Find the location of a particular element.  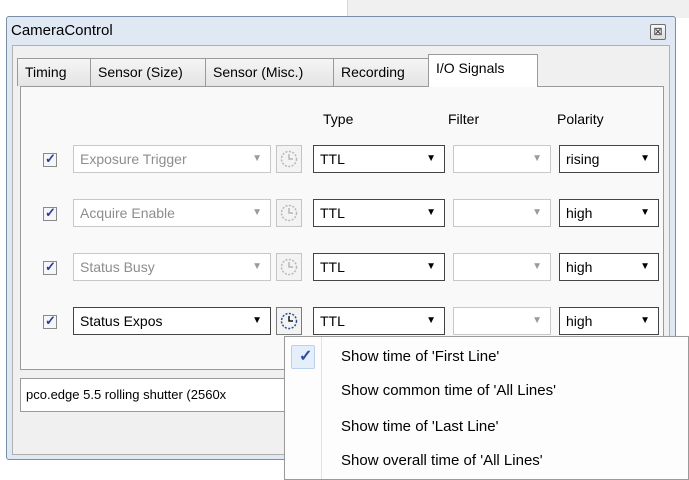

signal-name-select: Status Busy ▼ is located at coordinates (172, 267).